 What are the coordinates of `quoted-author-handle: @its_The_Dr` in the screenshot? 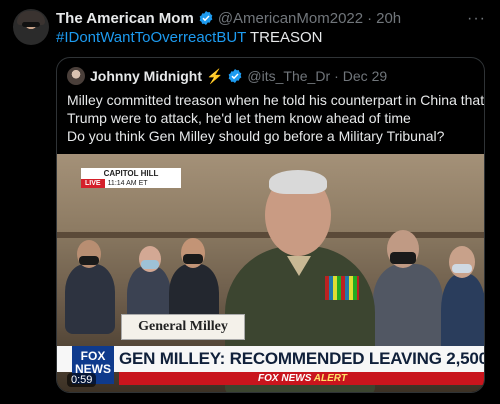 It's located at (288, 76).